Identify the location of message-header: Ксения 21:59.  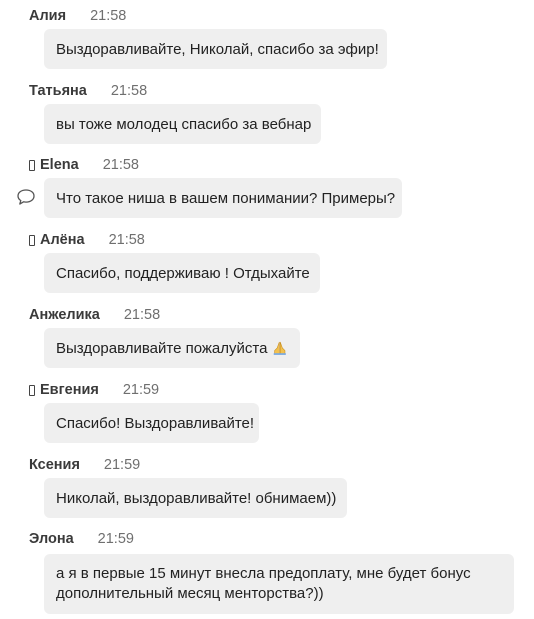
(84, 465).